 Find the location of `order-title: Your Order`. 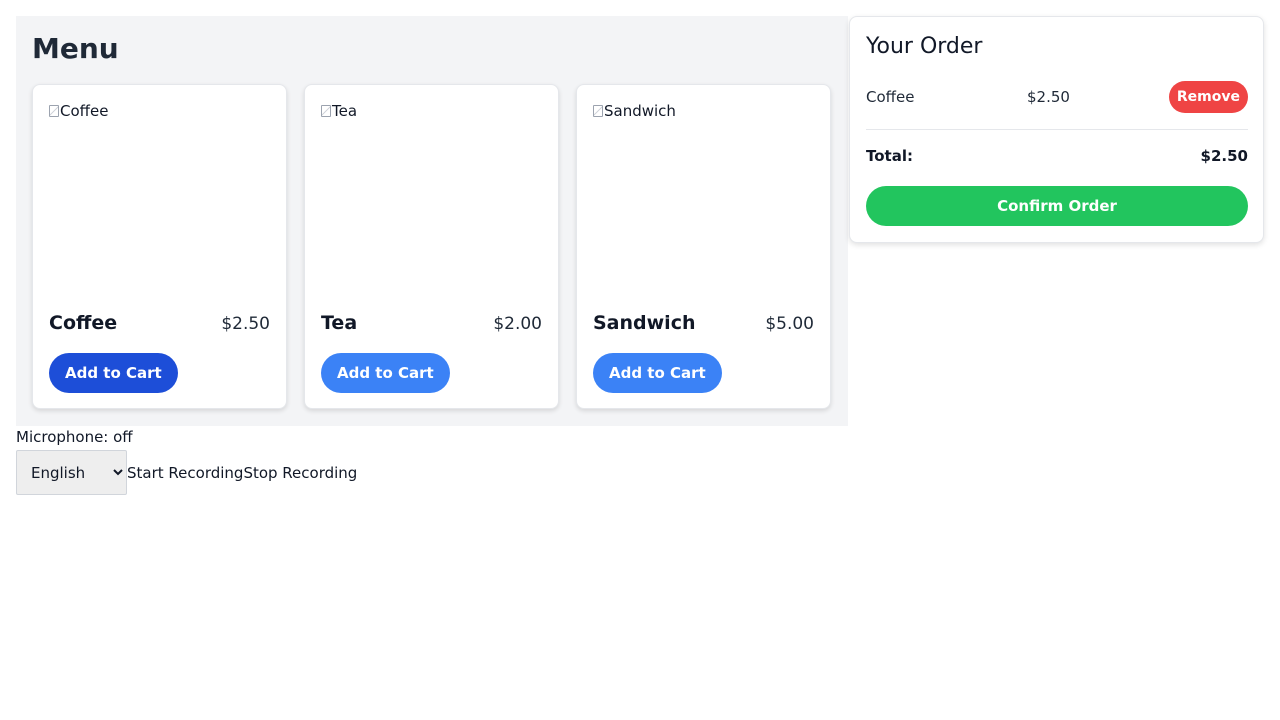

order-title: Your Order is located at coordinates (924, 46).